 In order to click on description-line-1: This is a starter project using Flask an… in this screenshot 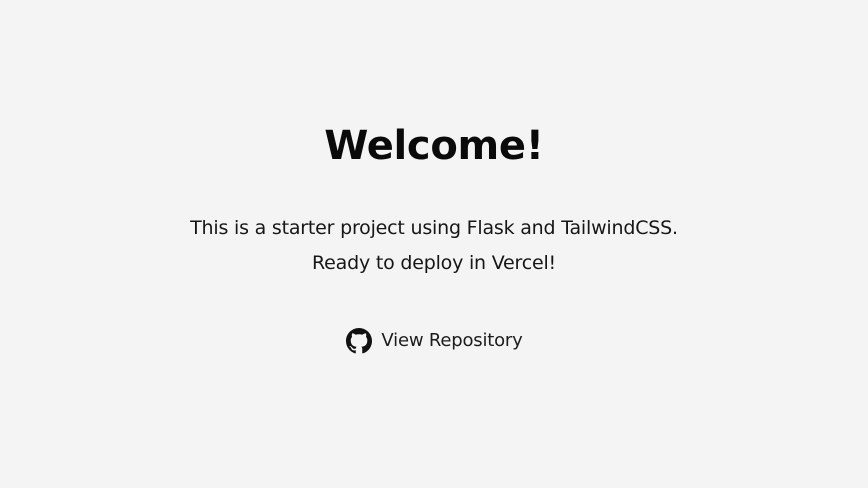, I will do `click(434, 228)`.